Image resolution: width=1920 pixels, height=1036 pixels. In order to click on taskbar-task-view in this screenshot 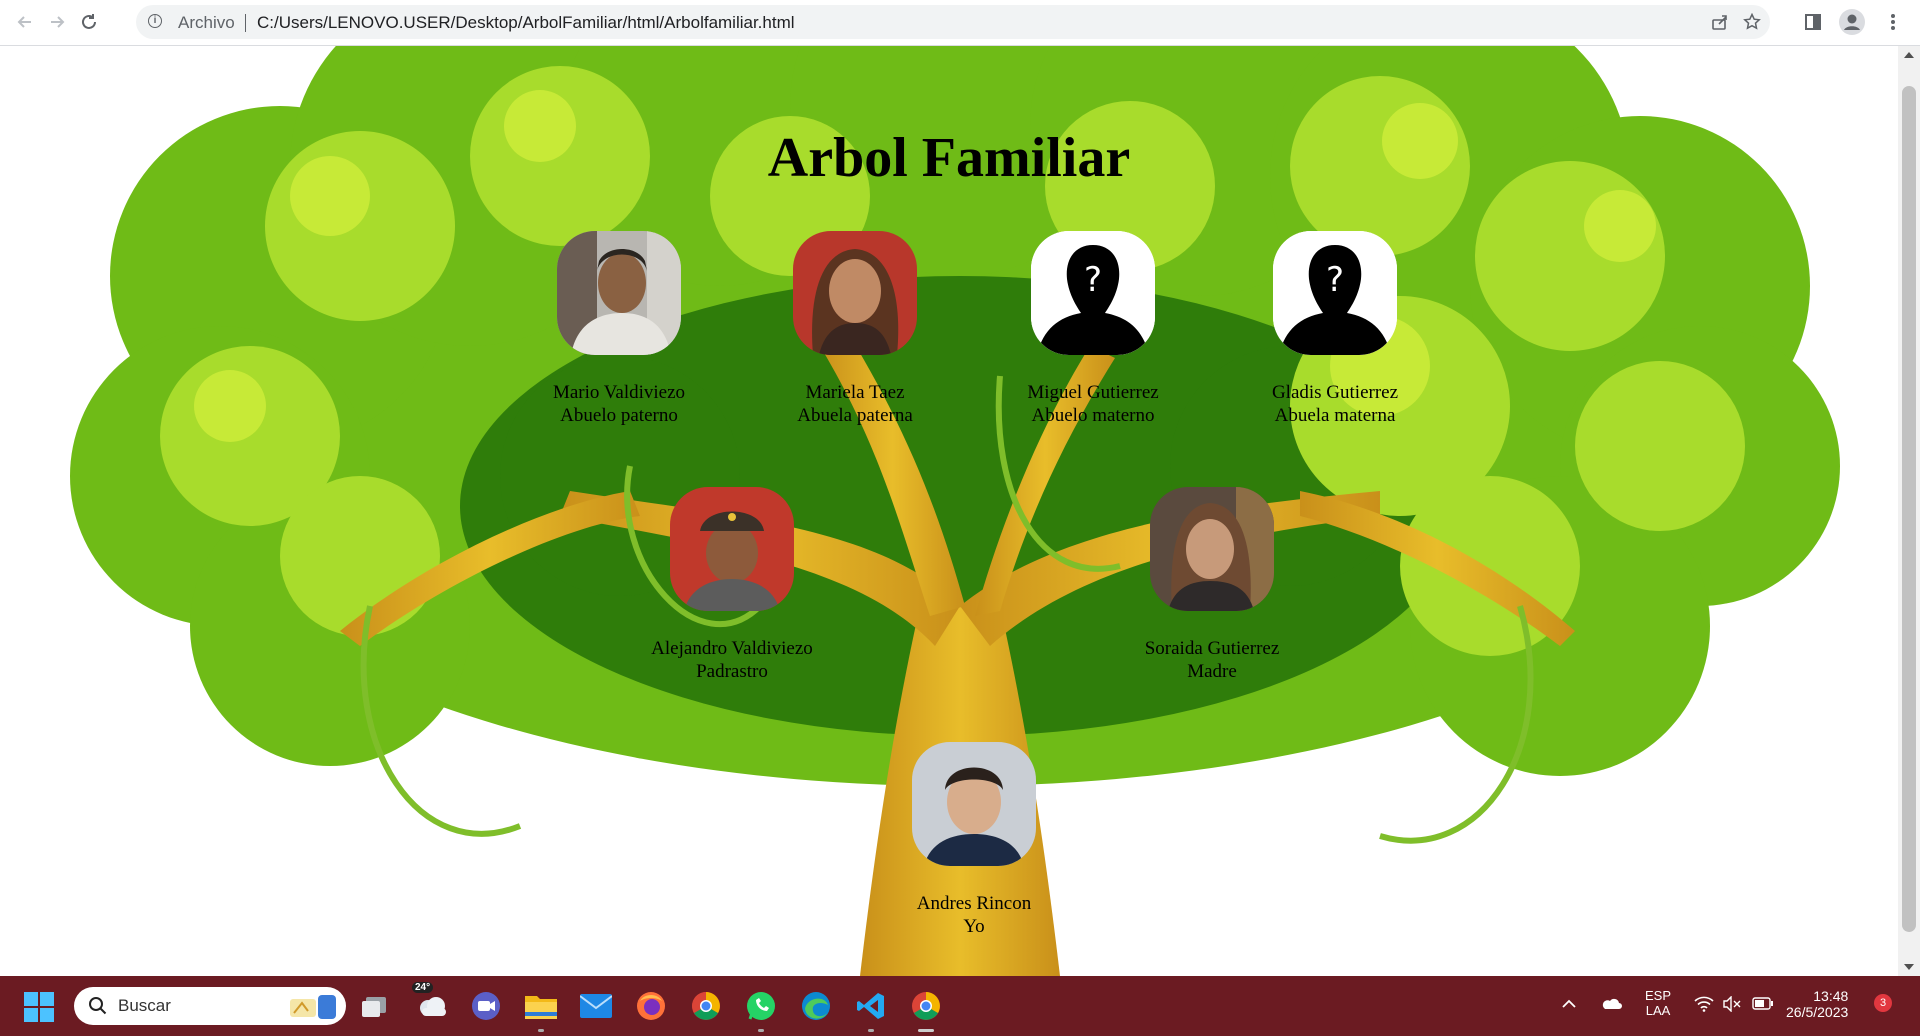, I will do `click(375, 1006)`.